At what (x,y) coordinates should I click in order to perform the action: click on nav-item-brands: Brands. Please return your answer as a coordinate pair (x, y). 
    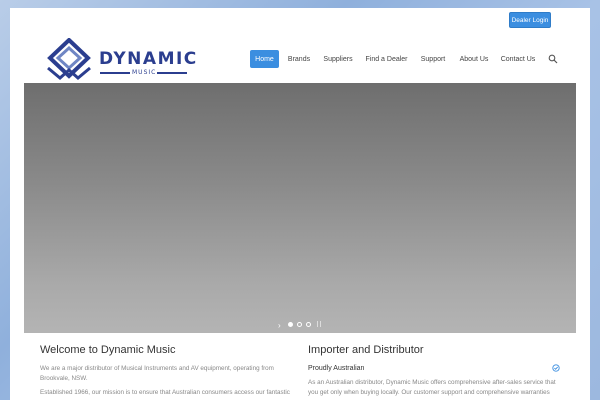
    Looking at the image, I should click on (299, 59).